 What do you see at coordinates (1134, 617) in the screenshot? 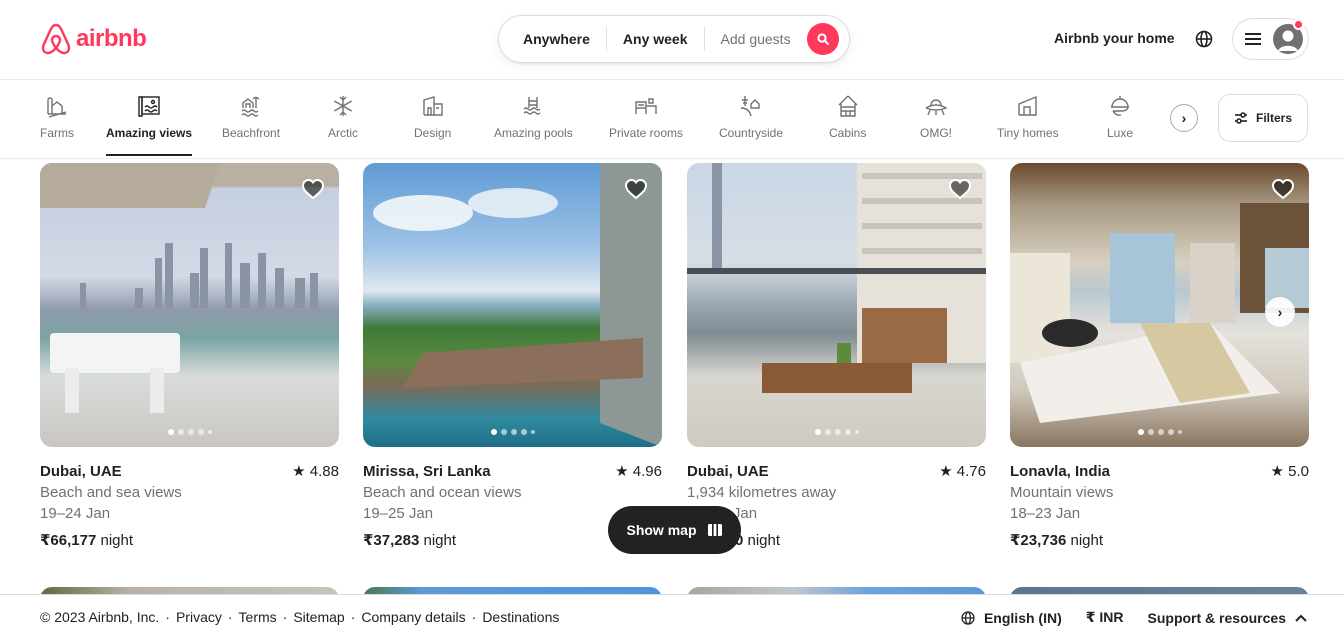
I see `footer-settings: English (IN) ₹ INR Support & resources` at bounding box center [1134, 617].